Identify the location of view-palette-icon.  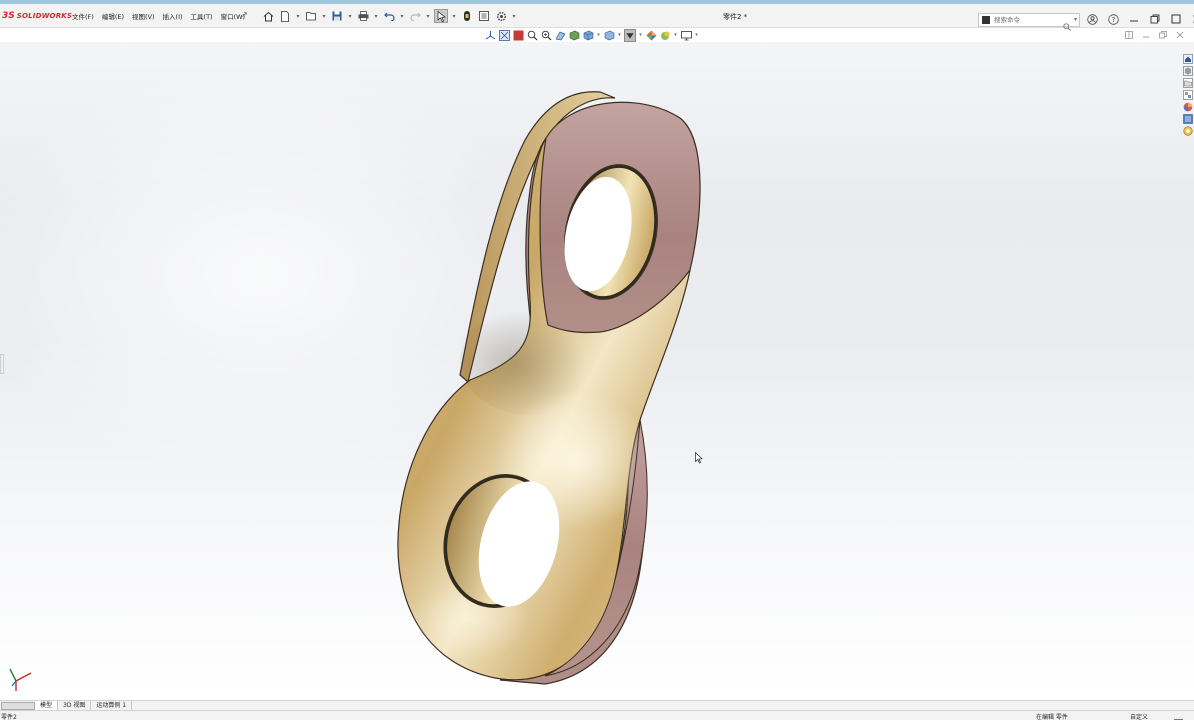
(1187, 94).